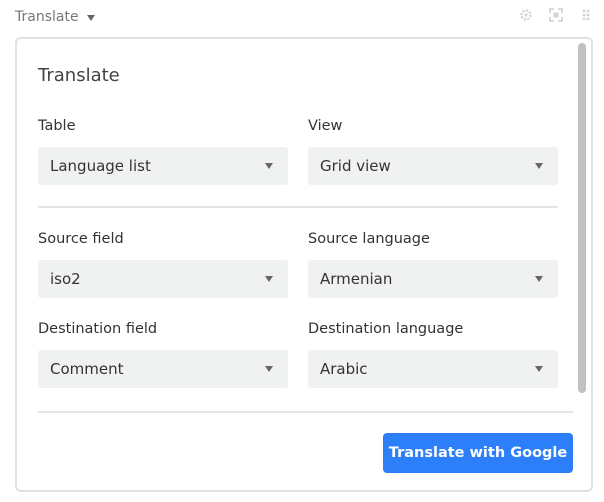 This screenshot has width=604, height=502. Describe the element at coordinates (87, 369) in the screenshot. I see `destination-field-value: Comment` at that location.